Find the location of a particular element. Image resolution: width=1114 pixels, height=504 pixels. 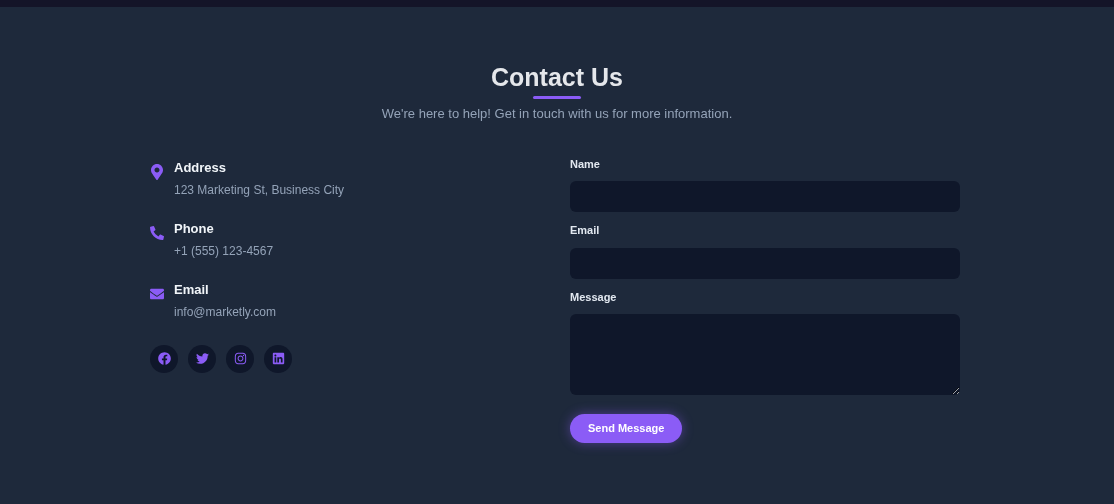

facebook-link is located at coordinates (164, 358).